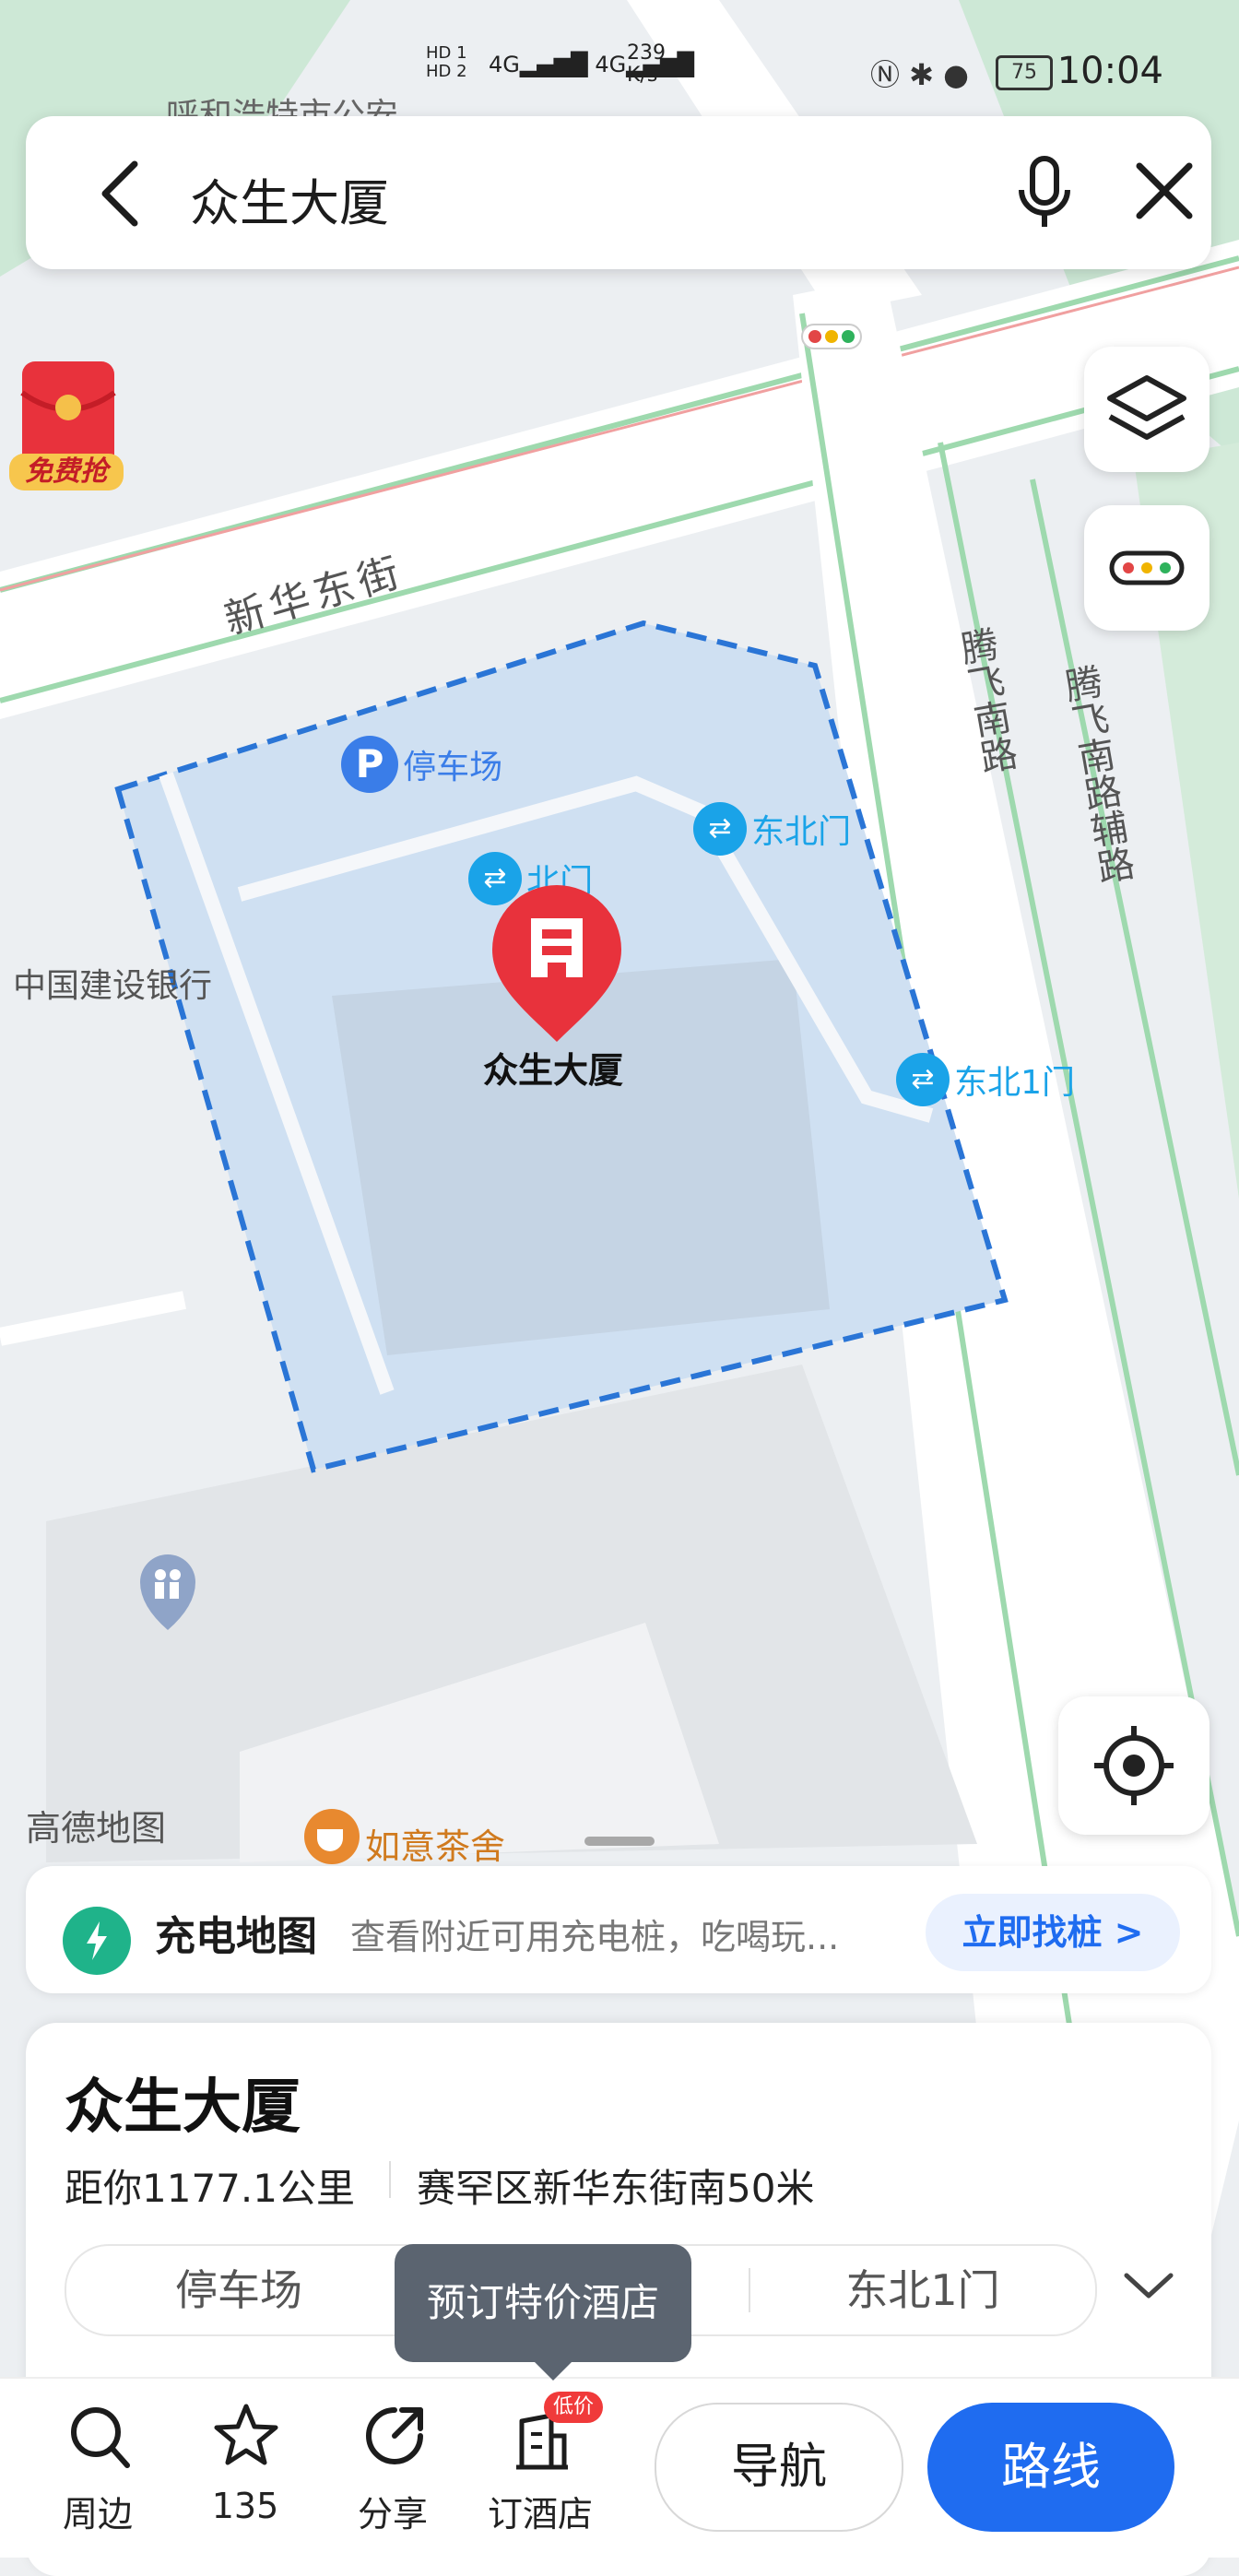 The image size is (1239, 2576). What do you see at coordinates (1024, 72) in the screenshot?
I see `battery-icon: 75` at bounding box center [1024, 72].